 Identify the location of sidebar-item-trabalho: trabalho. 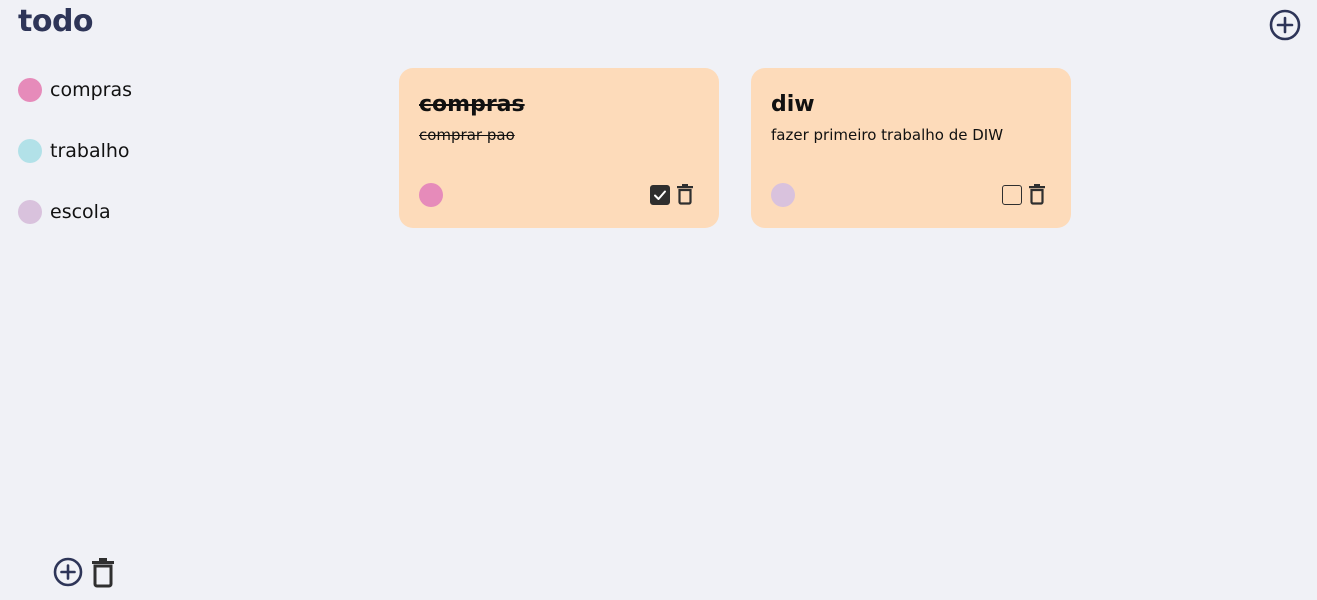
(74, 151).